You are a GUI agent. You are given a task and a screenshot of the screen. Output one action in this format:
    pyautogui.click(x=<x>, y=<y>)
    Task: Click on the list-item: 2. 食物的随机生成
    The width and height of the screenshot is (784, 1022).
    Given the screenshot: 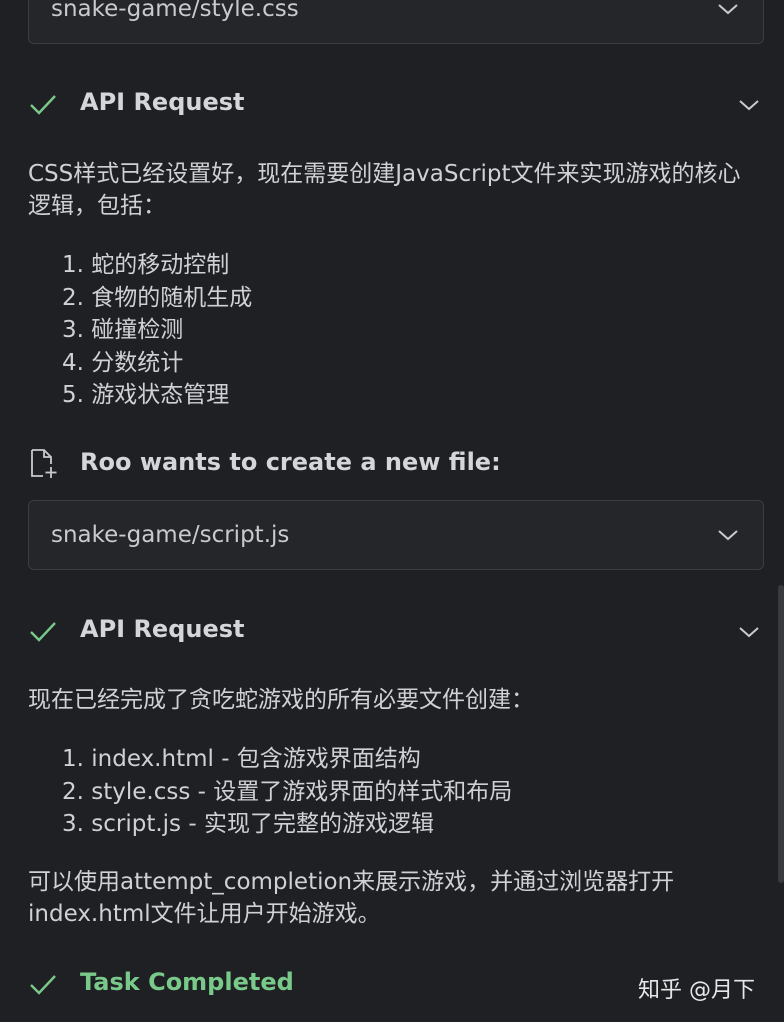 What is the action you would take?
    pyautogui.click(x=157, y=297)
    